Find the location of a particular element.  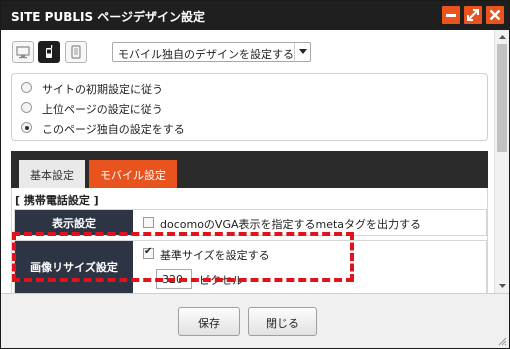

unit-label: ピクセル is located at coordinates (221, 280).